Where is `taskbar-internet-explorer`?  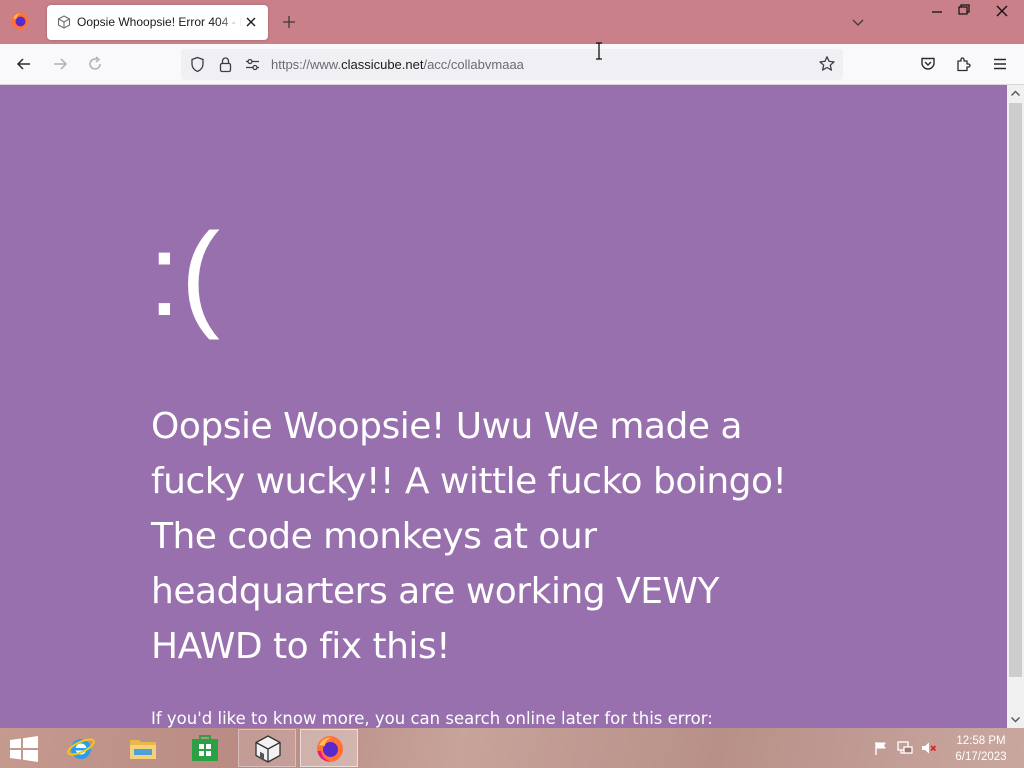
taskbar-internet-explorer is located at coordinates (81, 748).